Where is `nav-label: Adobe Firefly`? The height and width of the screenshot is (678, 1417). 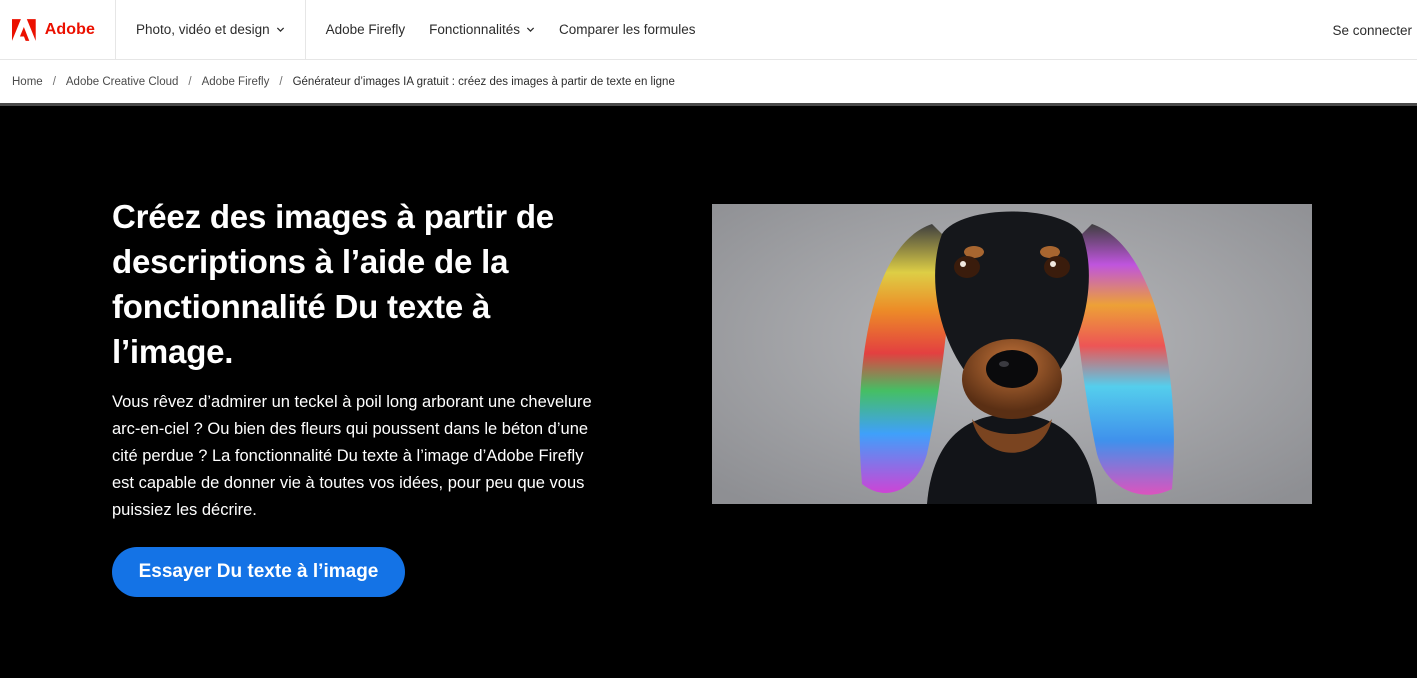
nav-label: Adobe Firefly is located at coordinates (365, 29).